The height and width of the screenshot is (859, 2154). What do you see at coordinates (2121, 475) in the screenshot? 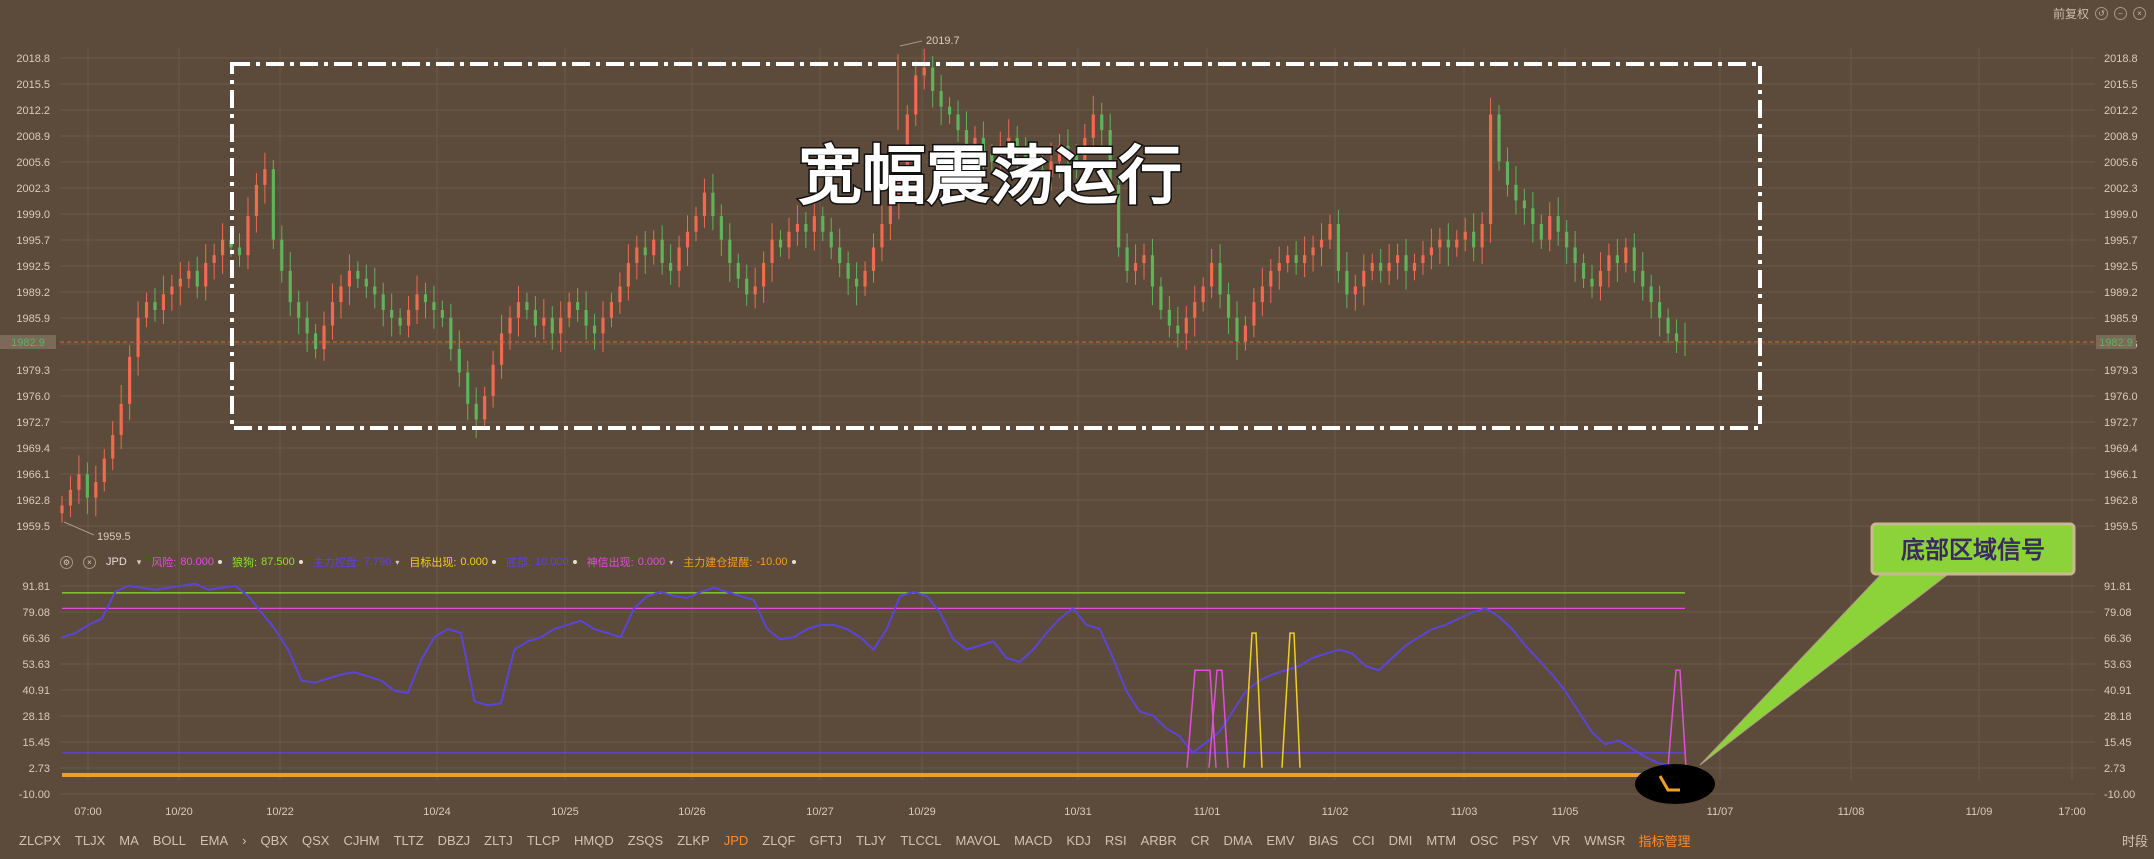
I see `y-tick-label-right: 1966.1` at bounding box center [2121, 475].